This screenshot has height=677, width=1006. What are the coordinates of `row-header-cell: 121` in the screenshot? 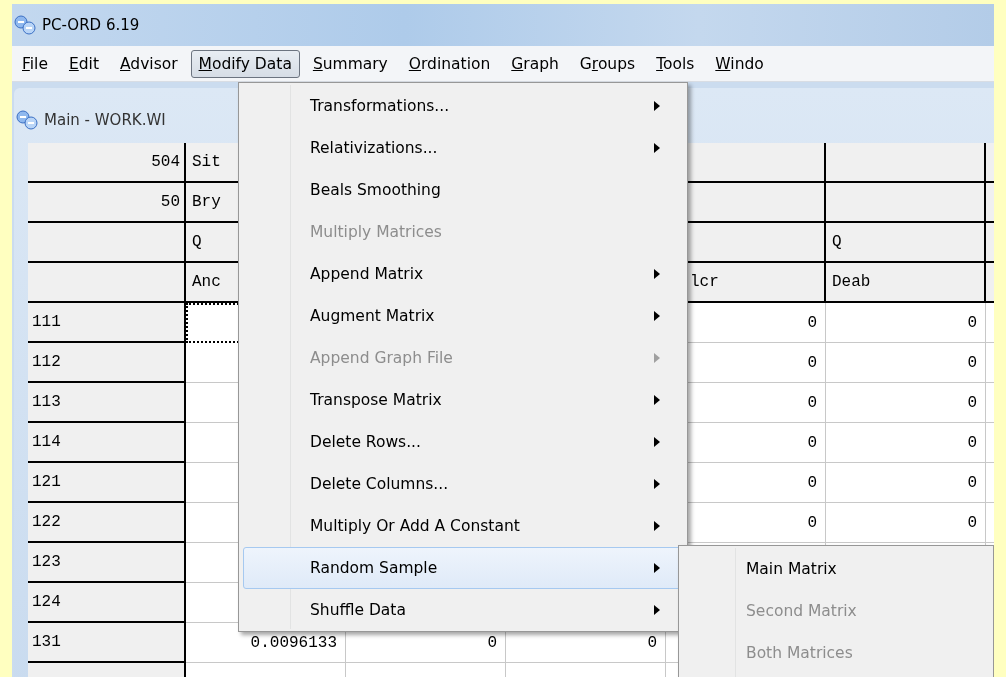 It's located at (107, 483).